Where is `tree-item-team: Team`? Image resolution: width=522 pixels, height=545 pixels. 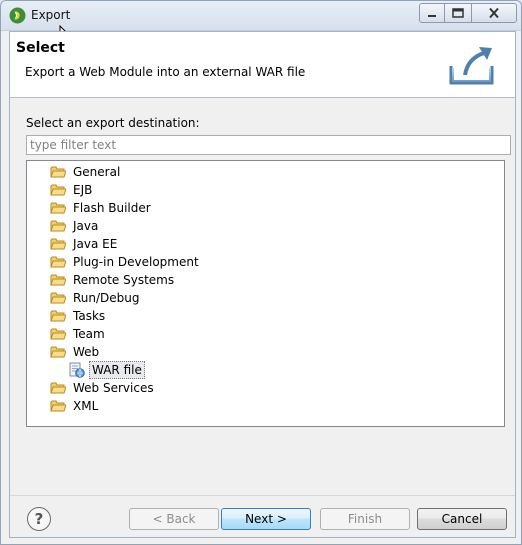 tree-item-team: Team is located at coordinates (78, 334).